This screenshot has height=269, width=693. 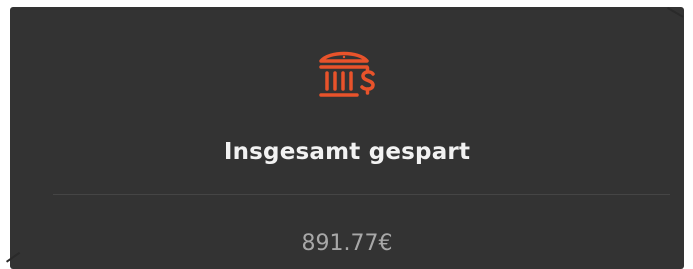 I want to click on corner-edge, so click(x=675, y=12).